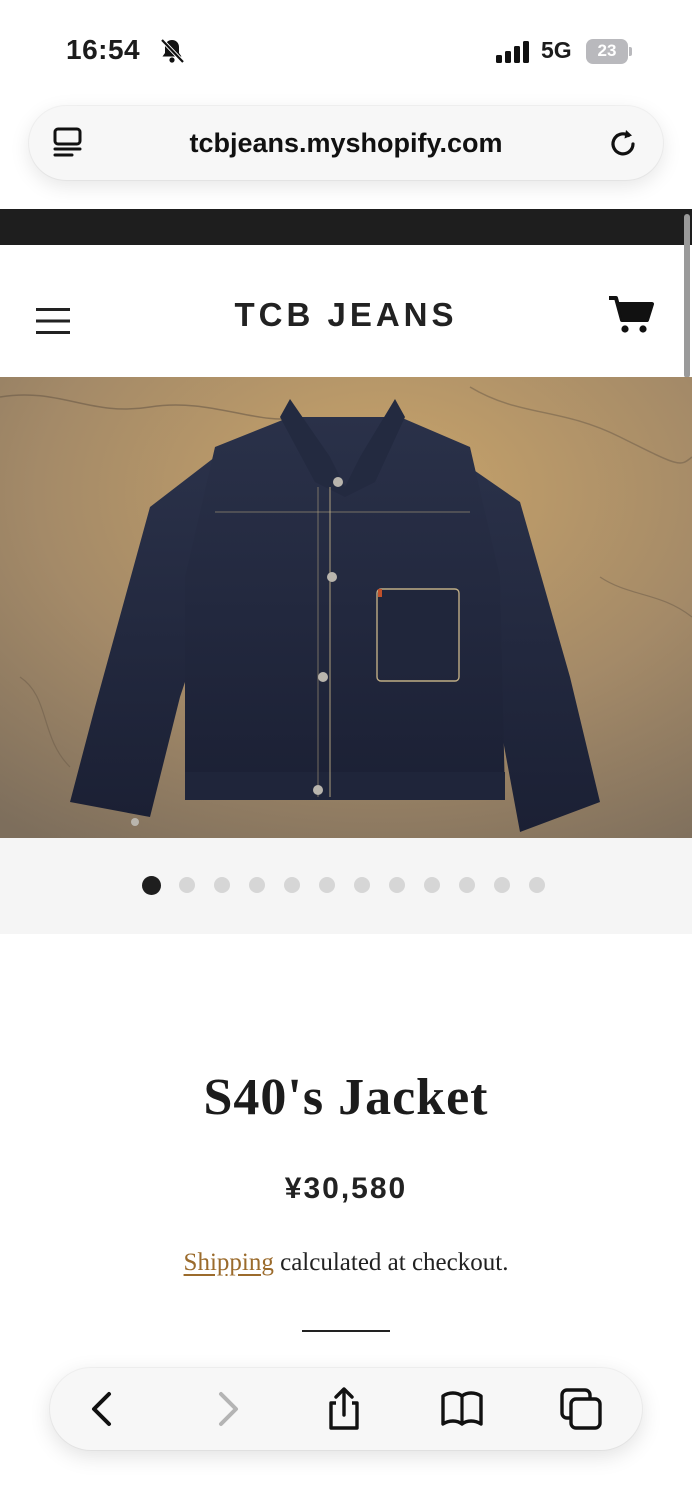 This screenshot has height=1500, width=692. Describe the element at coordinates (346, 50) in the screenshot. I see `status-bar: 16:54 5G 23` at that location.